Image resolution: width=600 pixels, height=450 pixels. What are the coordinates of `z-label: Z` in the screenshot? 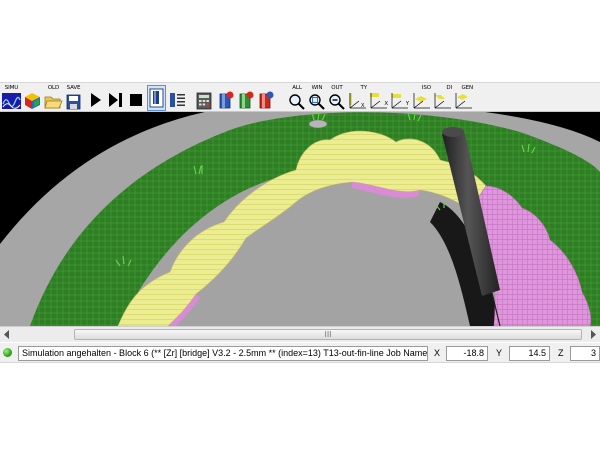 It's located at (561, 353).